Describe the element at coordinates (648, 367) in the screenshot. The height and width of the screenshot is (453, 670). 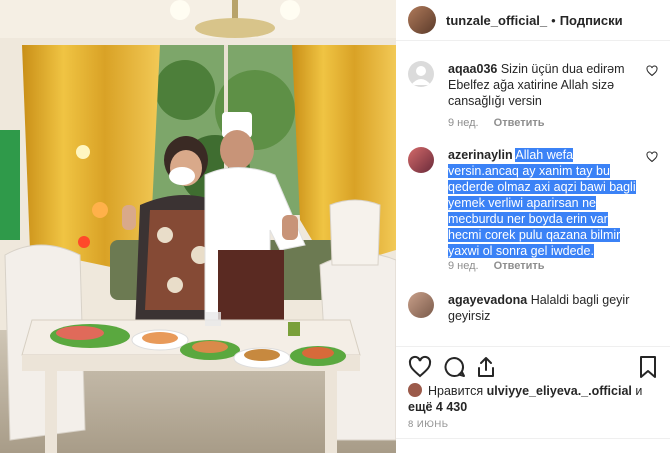
I see `bookmark-icon` at that location.